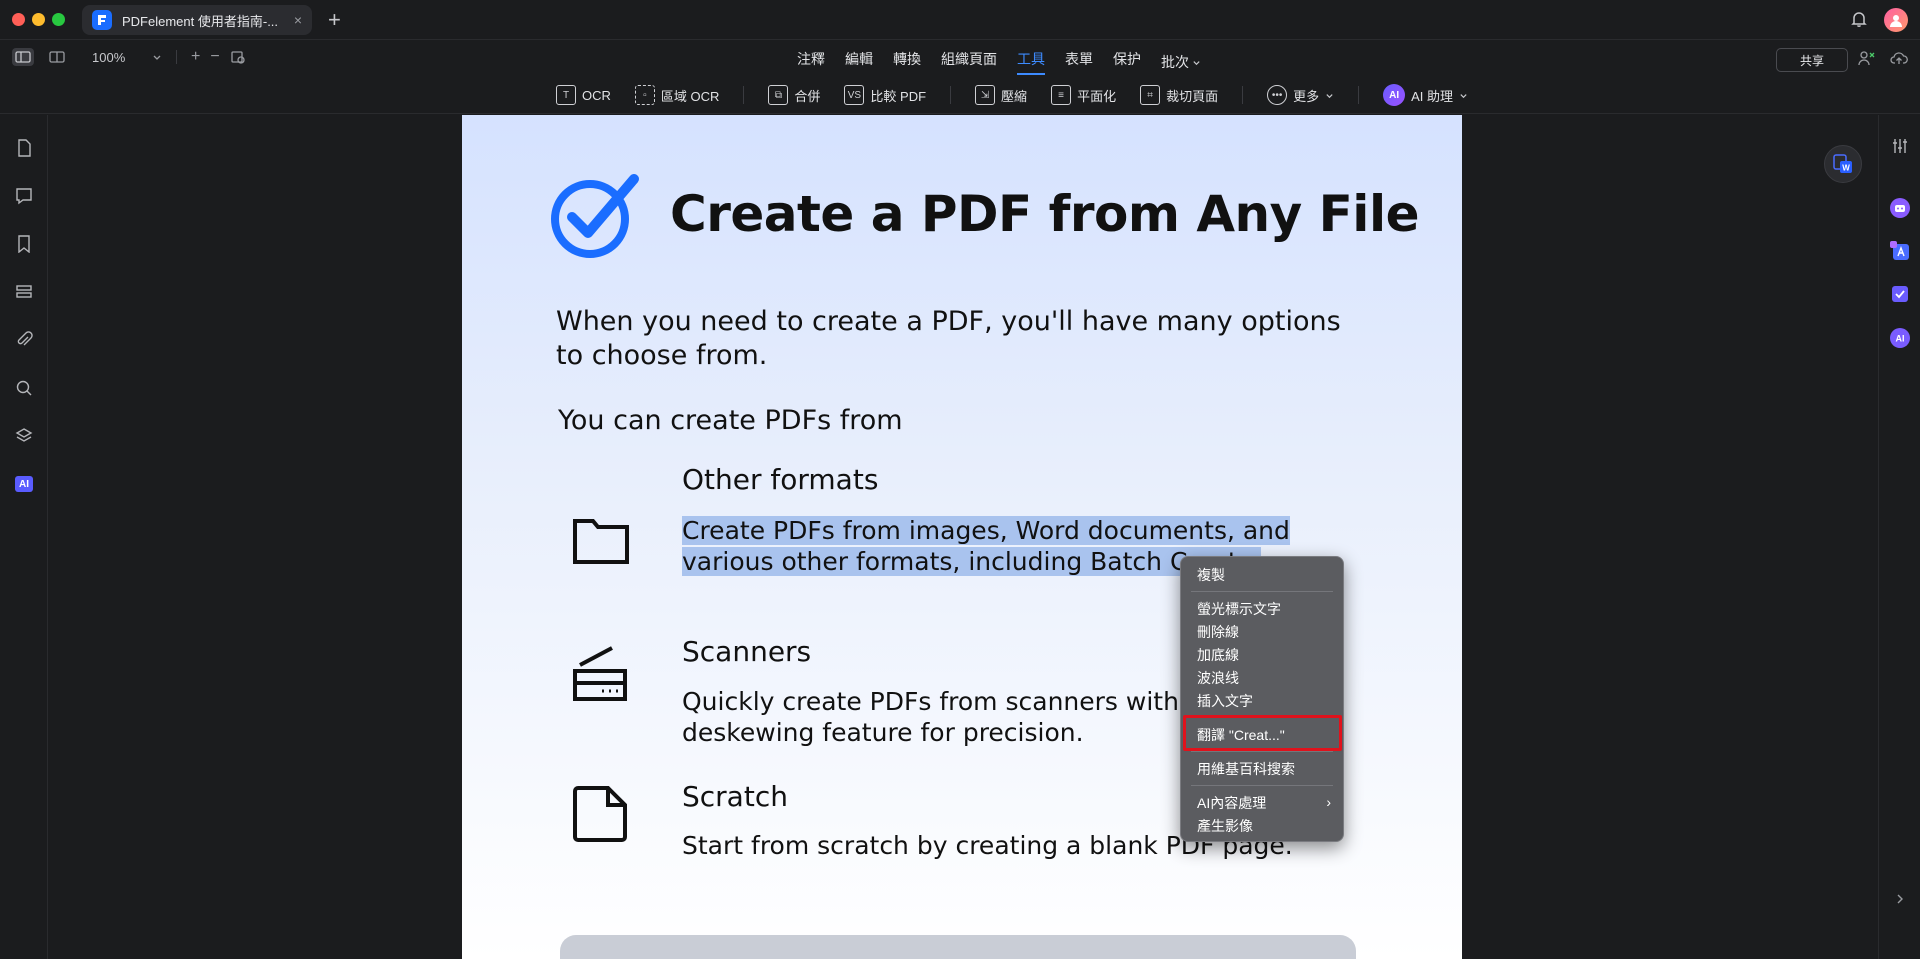  Describe the element at coordinates (1045, 214) in the screenshot. I see `document-title: Create a PDF from Any File` at that location.